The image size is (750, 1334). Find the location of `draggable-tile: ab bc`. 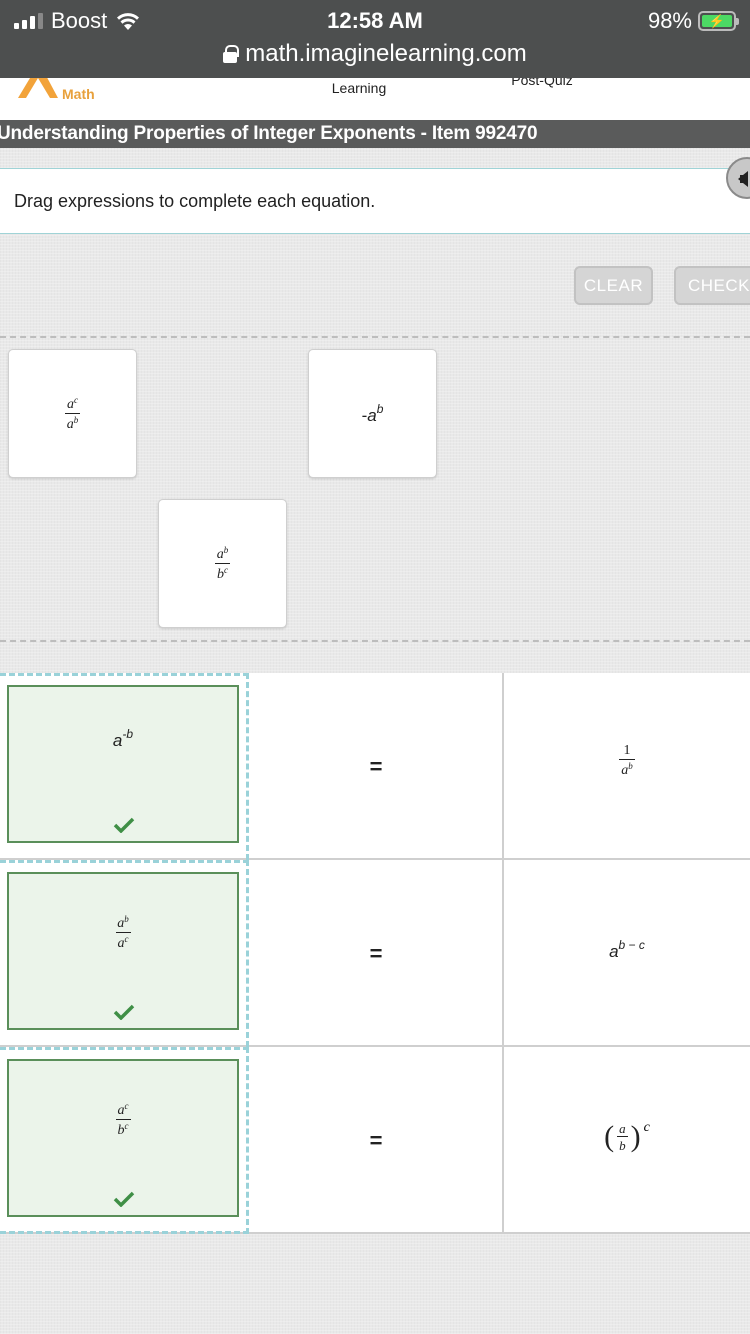

draggable-tile: ab bc is located at coordinates (222, 563).